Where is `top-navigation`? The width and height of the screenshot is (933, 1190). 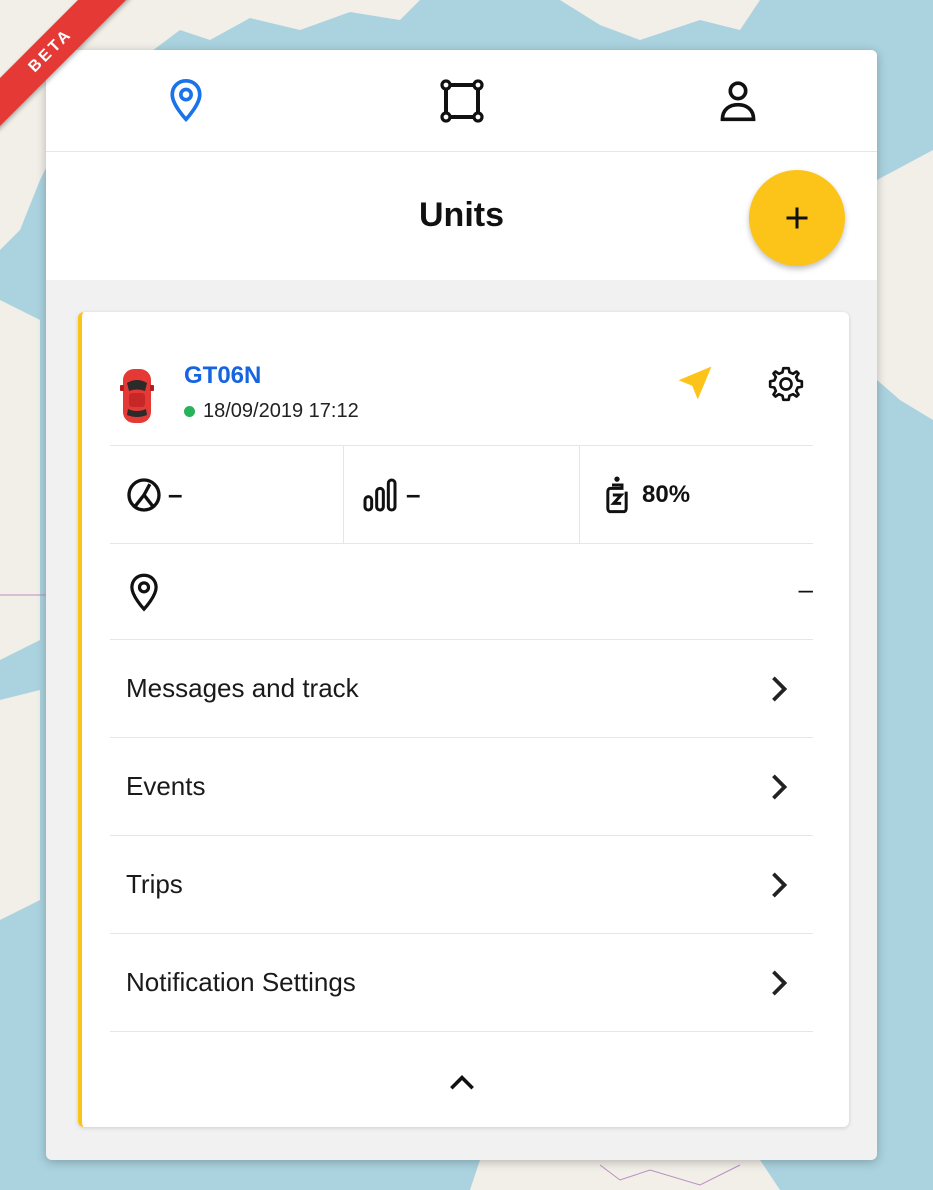 top-navigation is located at coordinates (461, 101).